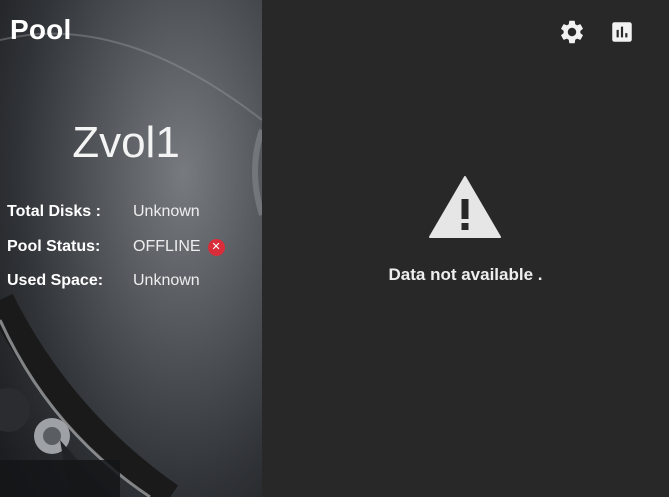 The height and width of the screenshot is (497, 669). I want to click on settings-button, so click(572, 32).